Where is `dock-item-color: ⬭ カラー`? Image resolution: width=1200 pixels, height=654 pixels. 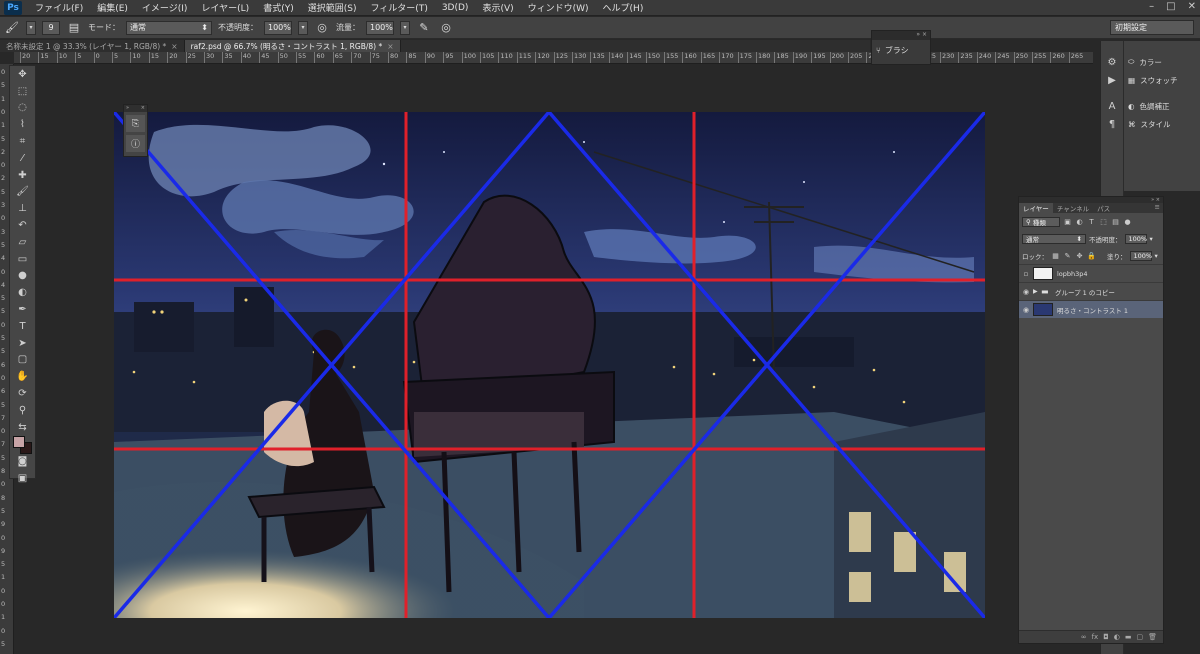 dock-item-color: ⬭ カラー is located at coordinates (1162, 62).